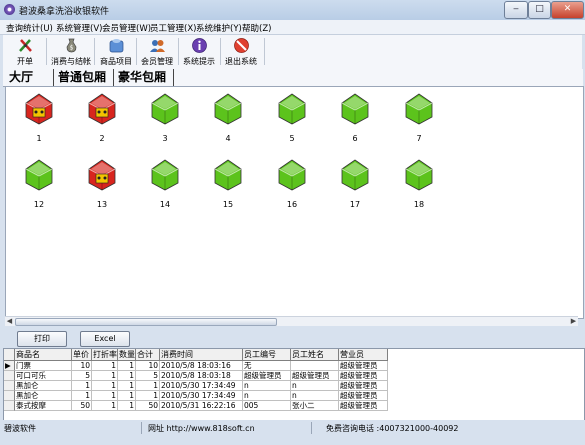  What do you see at coordinates (573, 321) in the screenshot?
I see `scroll-right-arrow-icon: ▶` at bounding box center [573, 321].